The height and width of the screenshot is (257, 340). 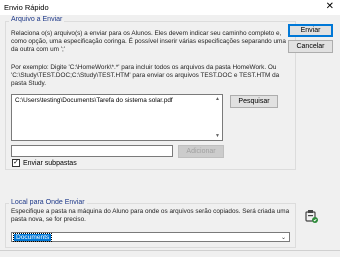 I want to click on scroll-up-icon: ▲, so click(x=217, y=99).